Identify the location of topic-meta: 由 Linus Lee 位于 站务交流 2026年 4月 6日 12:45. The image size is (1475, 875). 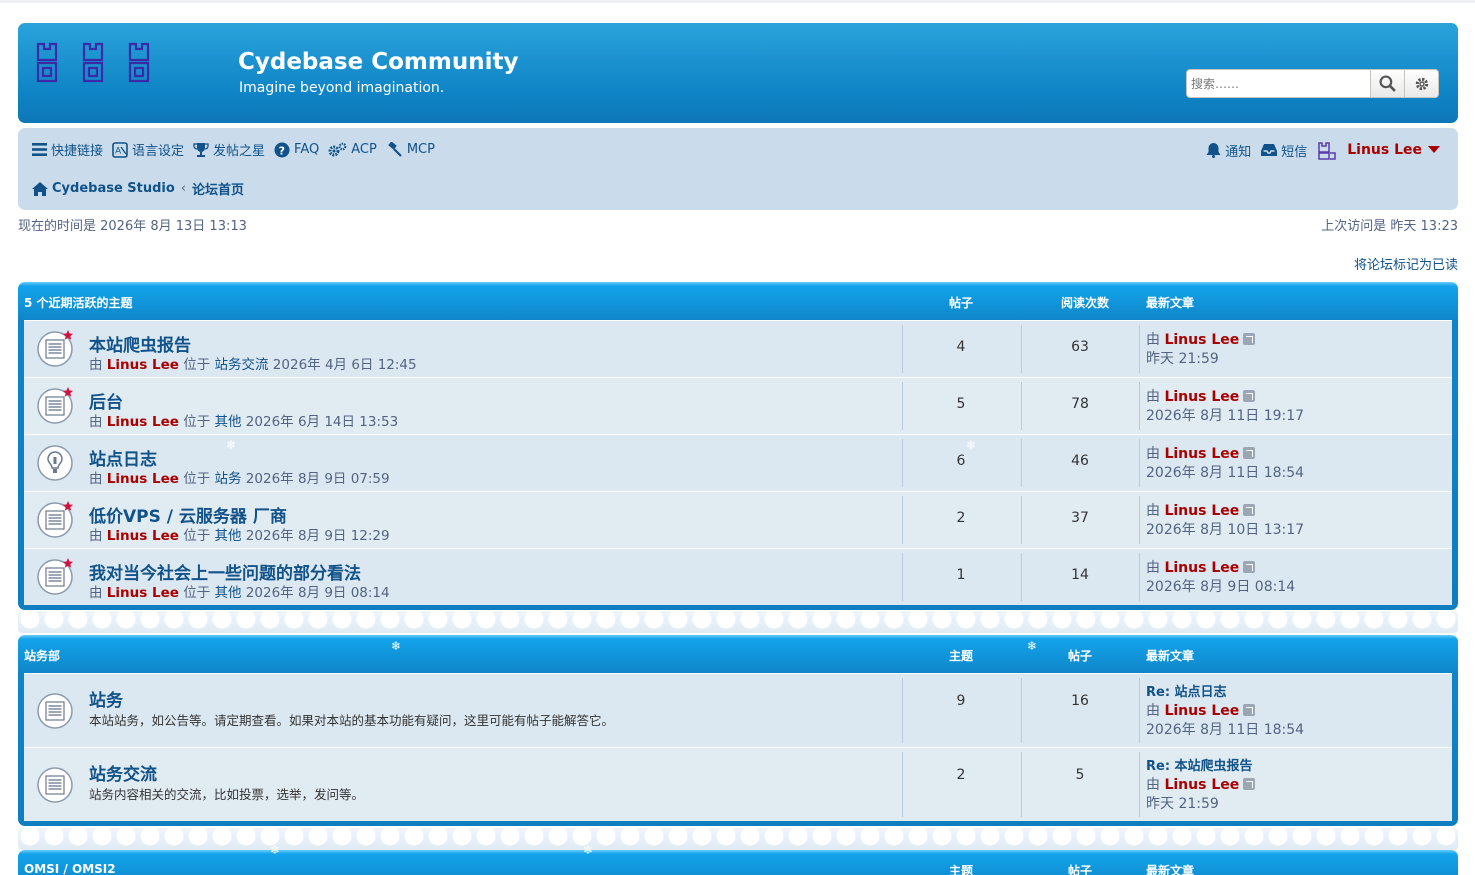
(253, 363).